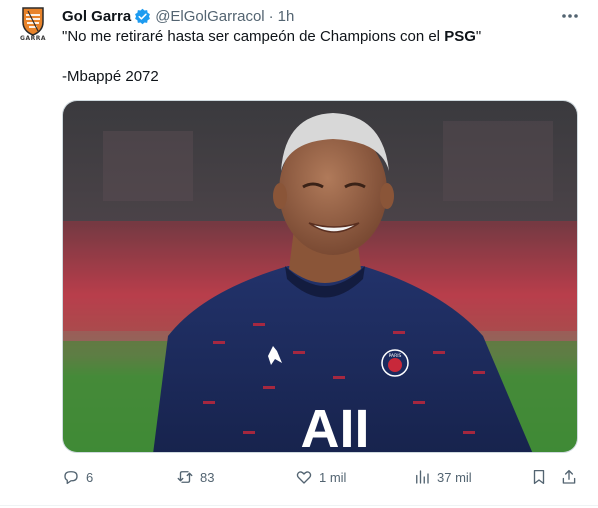 The width and height of the screenshot is (598, 508). I want to click on bookmark-button, so click(539, 477).